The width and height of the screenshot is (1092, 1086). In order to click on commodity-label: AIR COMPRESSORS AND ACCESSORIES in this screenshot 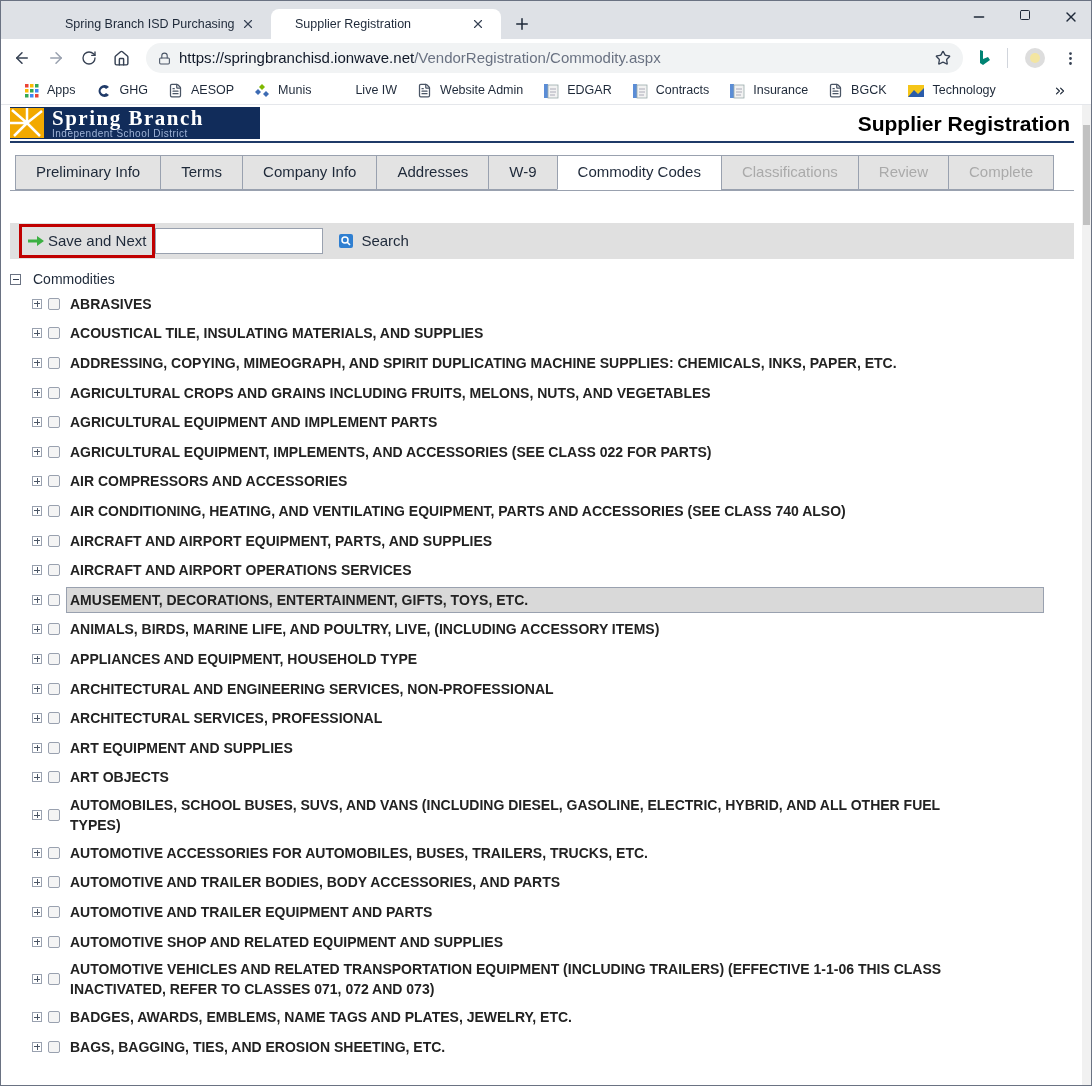, I will do `click(209, 481)`.